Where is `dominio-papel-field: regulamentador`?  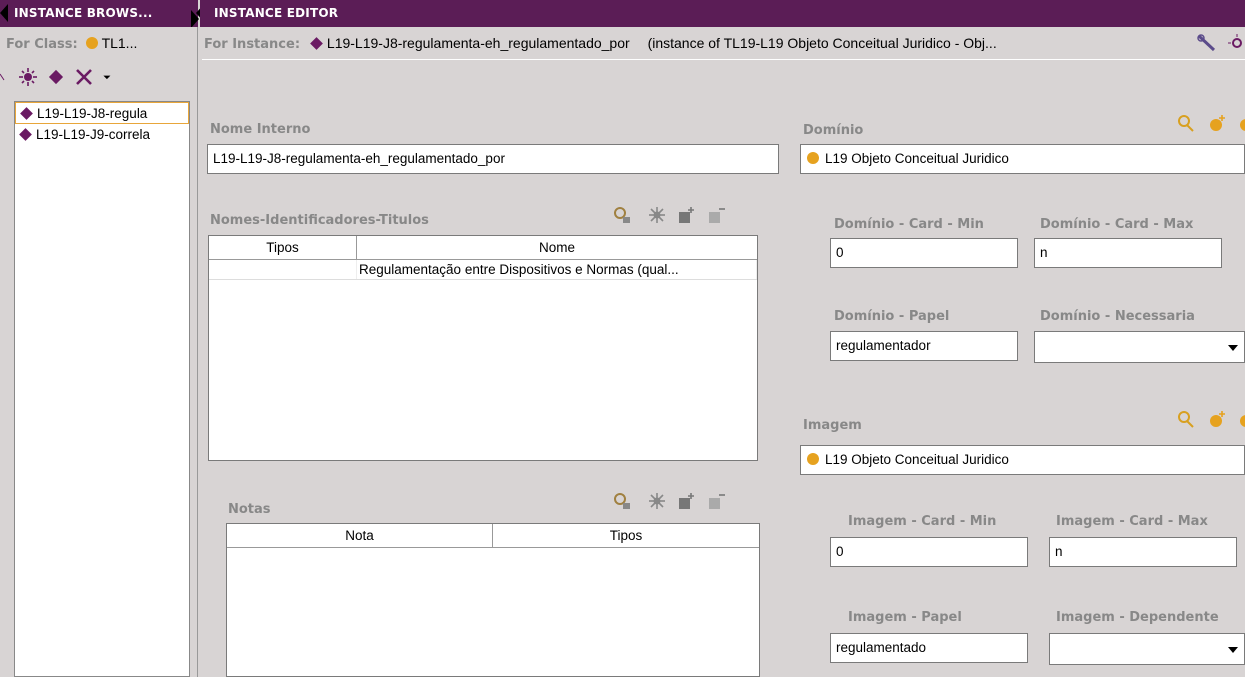 dominio-papel-field: regulamentador is located at coordinates (924, 346).